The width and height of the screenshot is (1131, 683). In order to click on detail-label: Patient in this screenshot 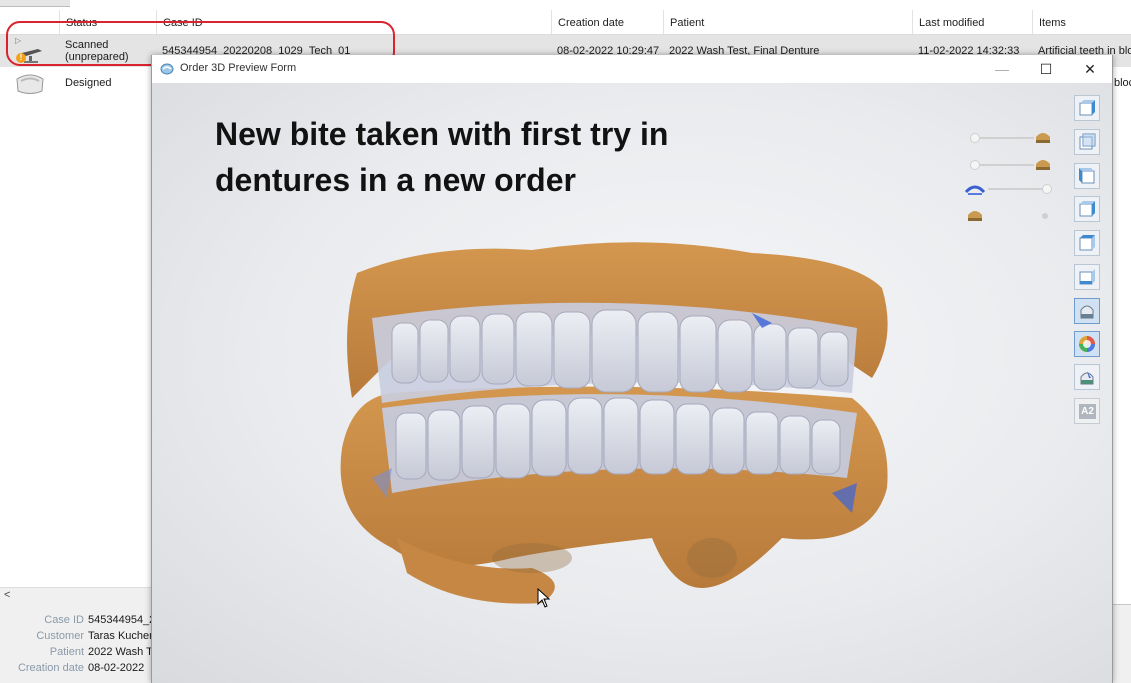, I will do `click(66, 652)`.